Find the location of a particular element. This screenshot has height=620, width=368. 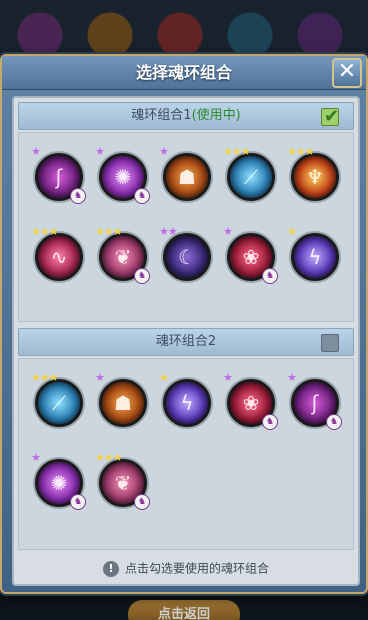

close-icon: ✕ is located at coordinates (347, 71).